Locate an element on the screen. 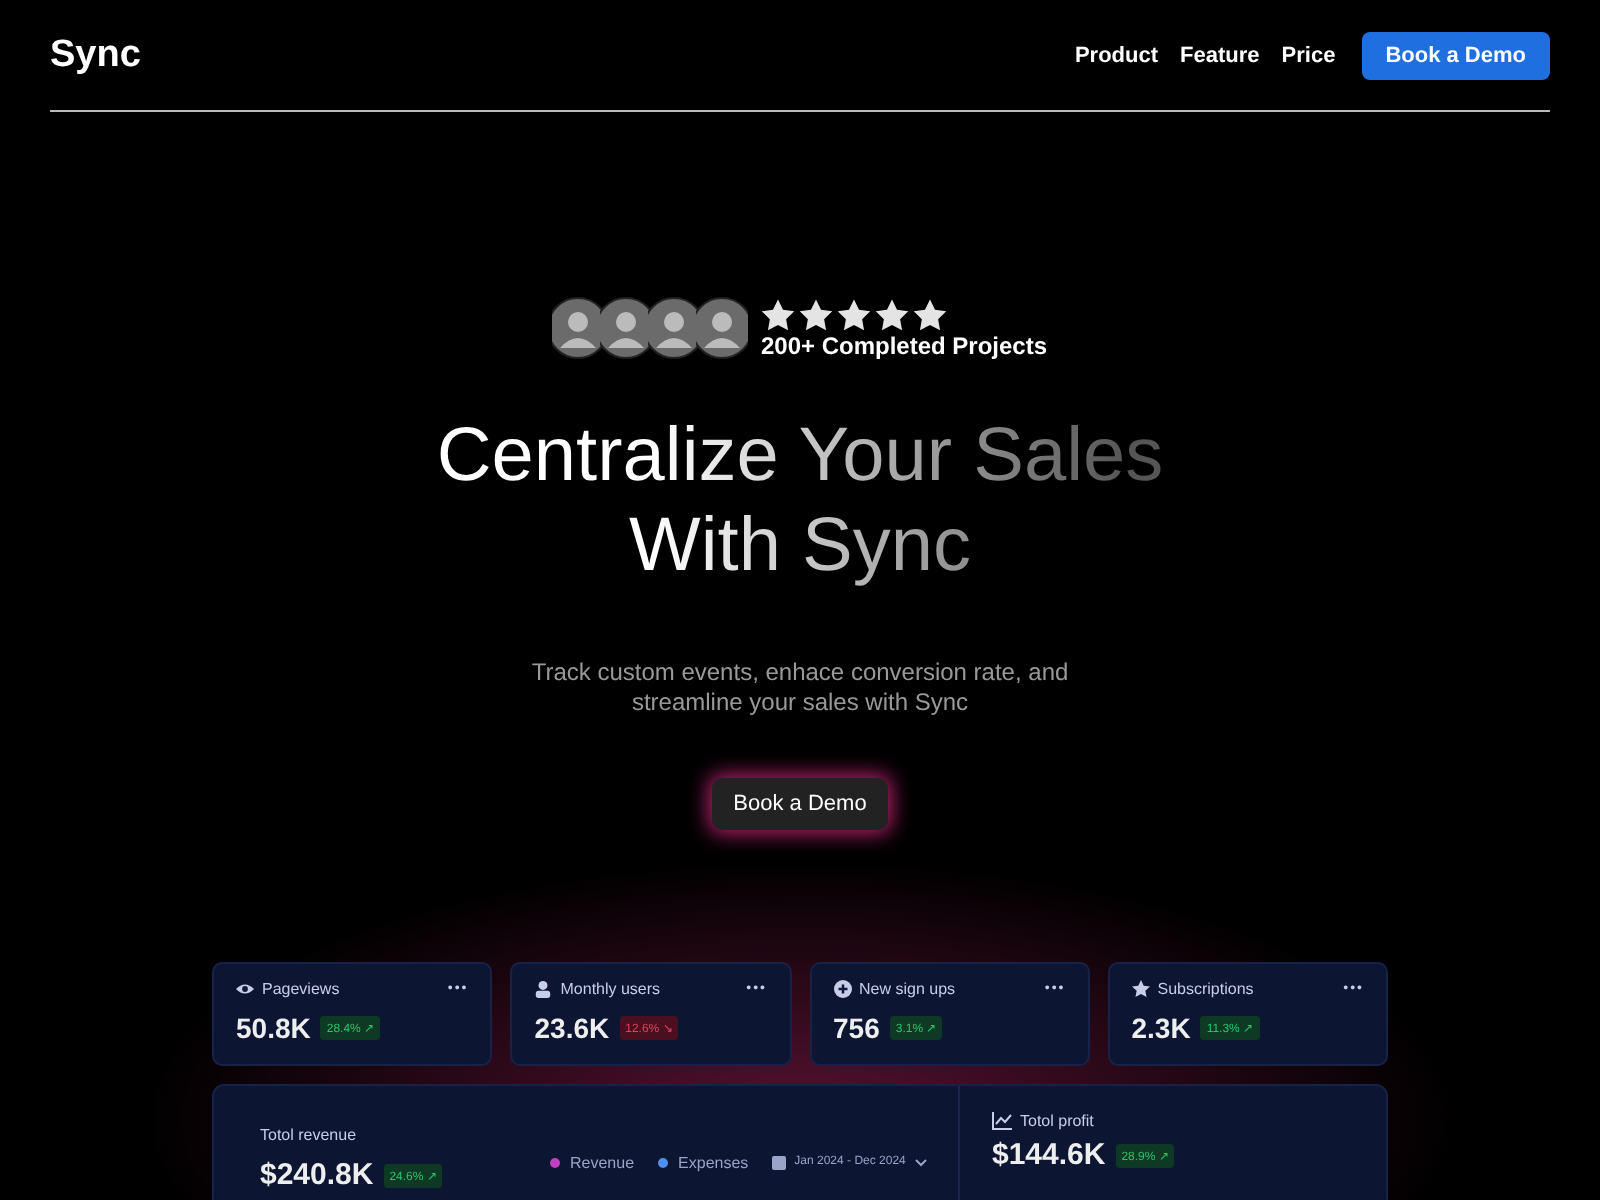  profit-label: Totol profit is located at coordinates (1057, 1121).